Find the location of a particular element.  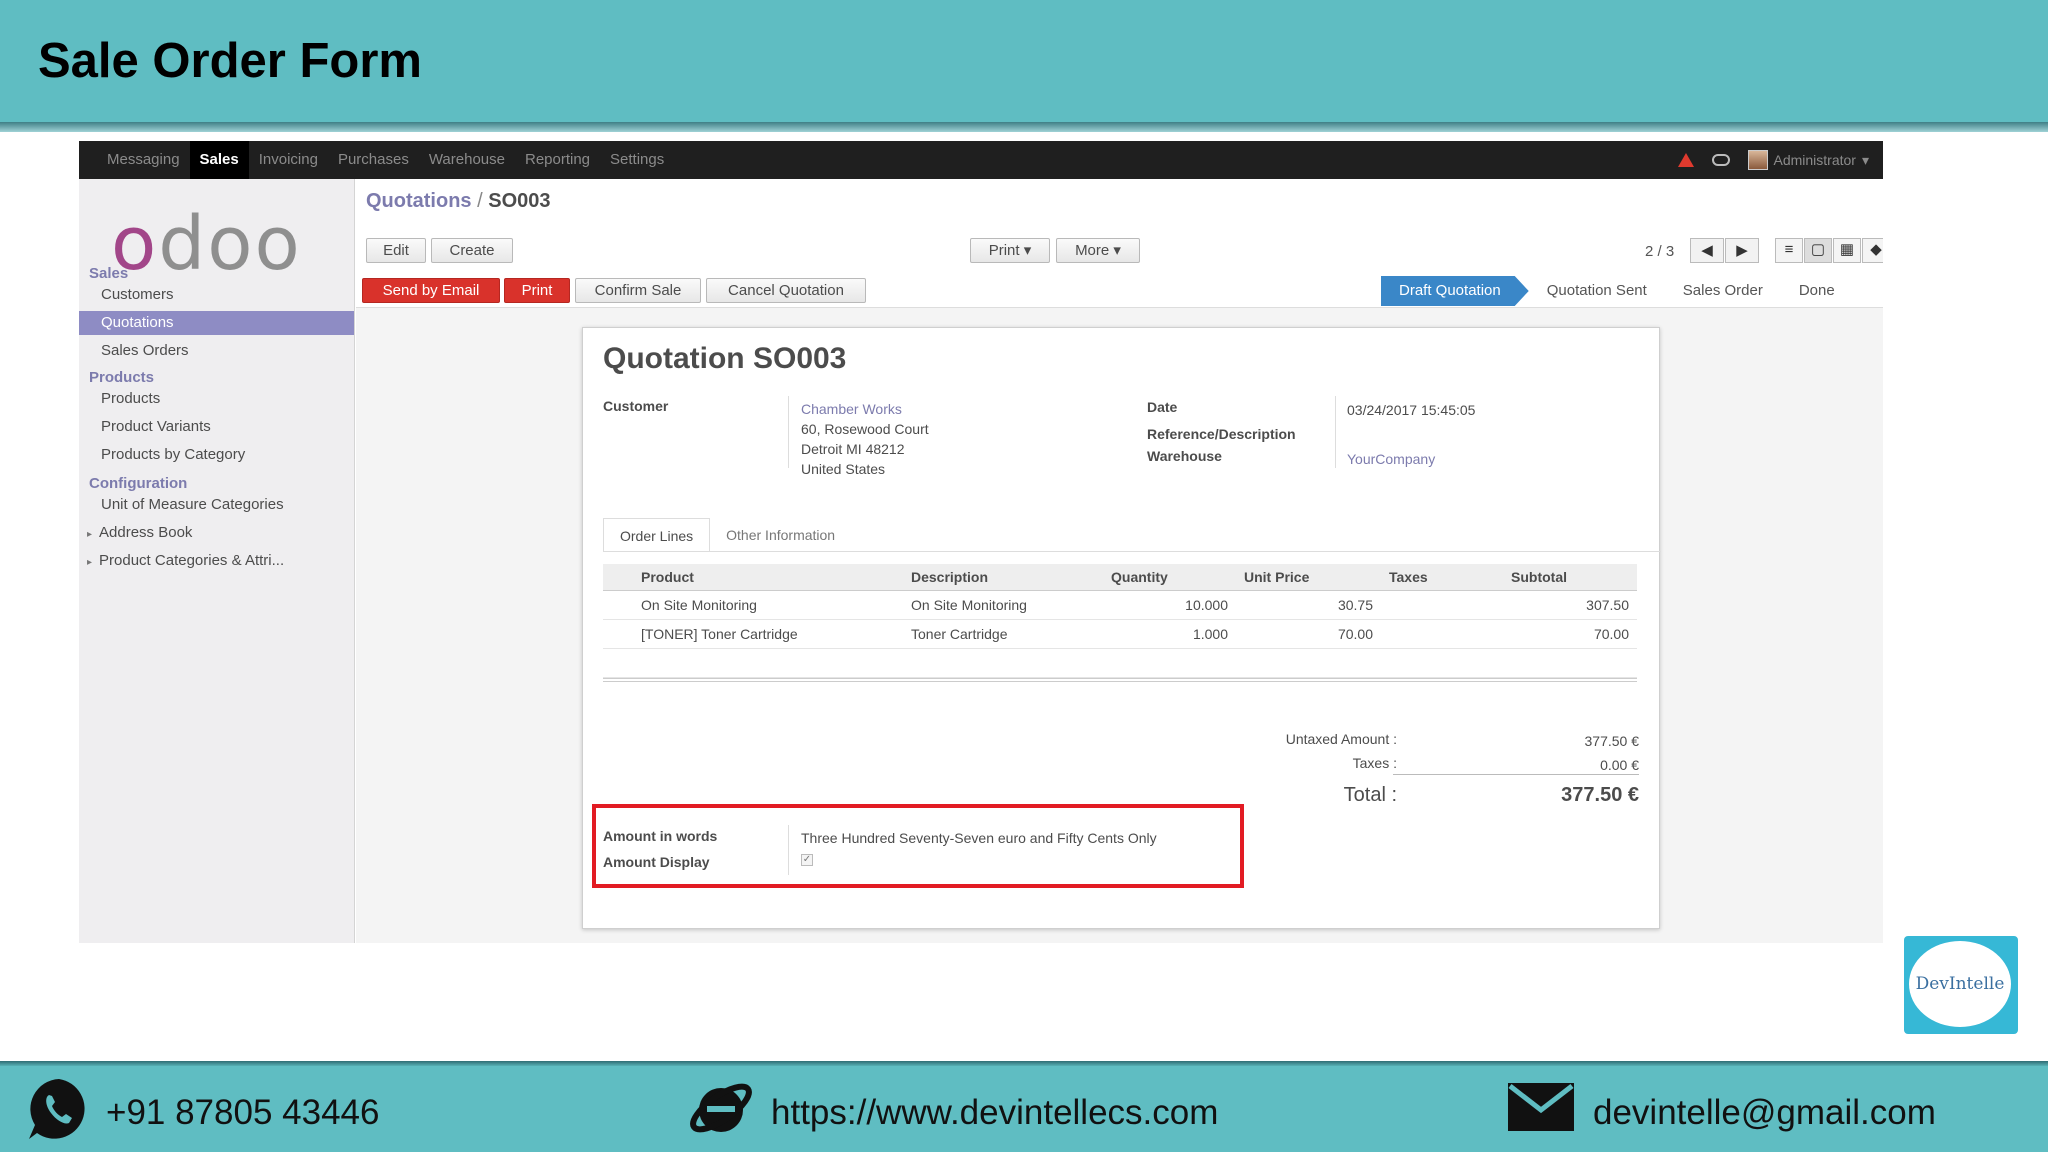

taxes-label: Taxes : is located at coordinates (1374, 763).